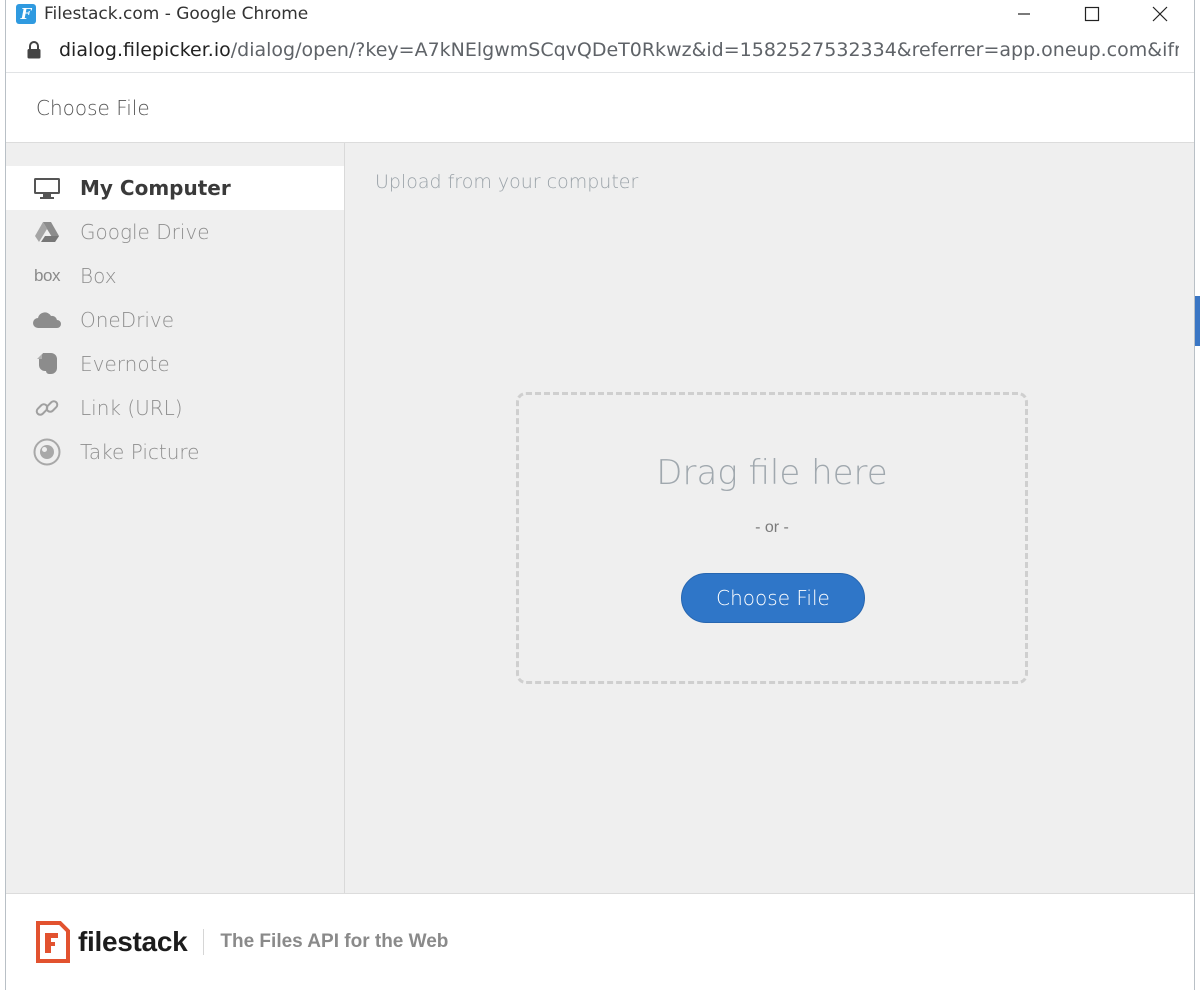  I want to click on brand-tagline: The Files API for the Web, so click(334, 941).